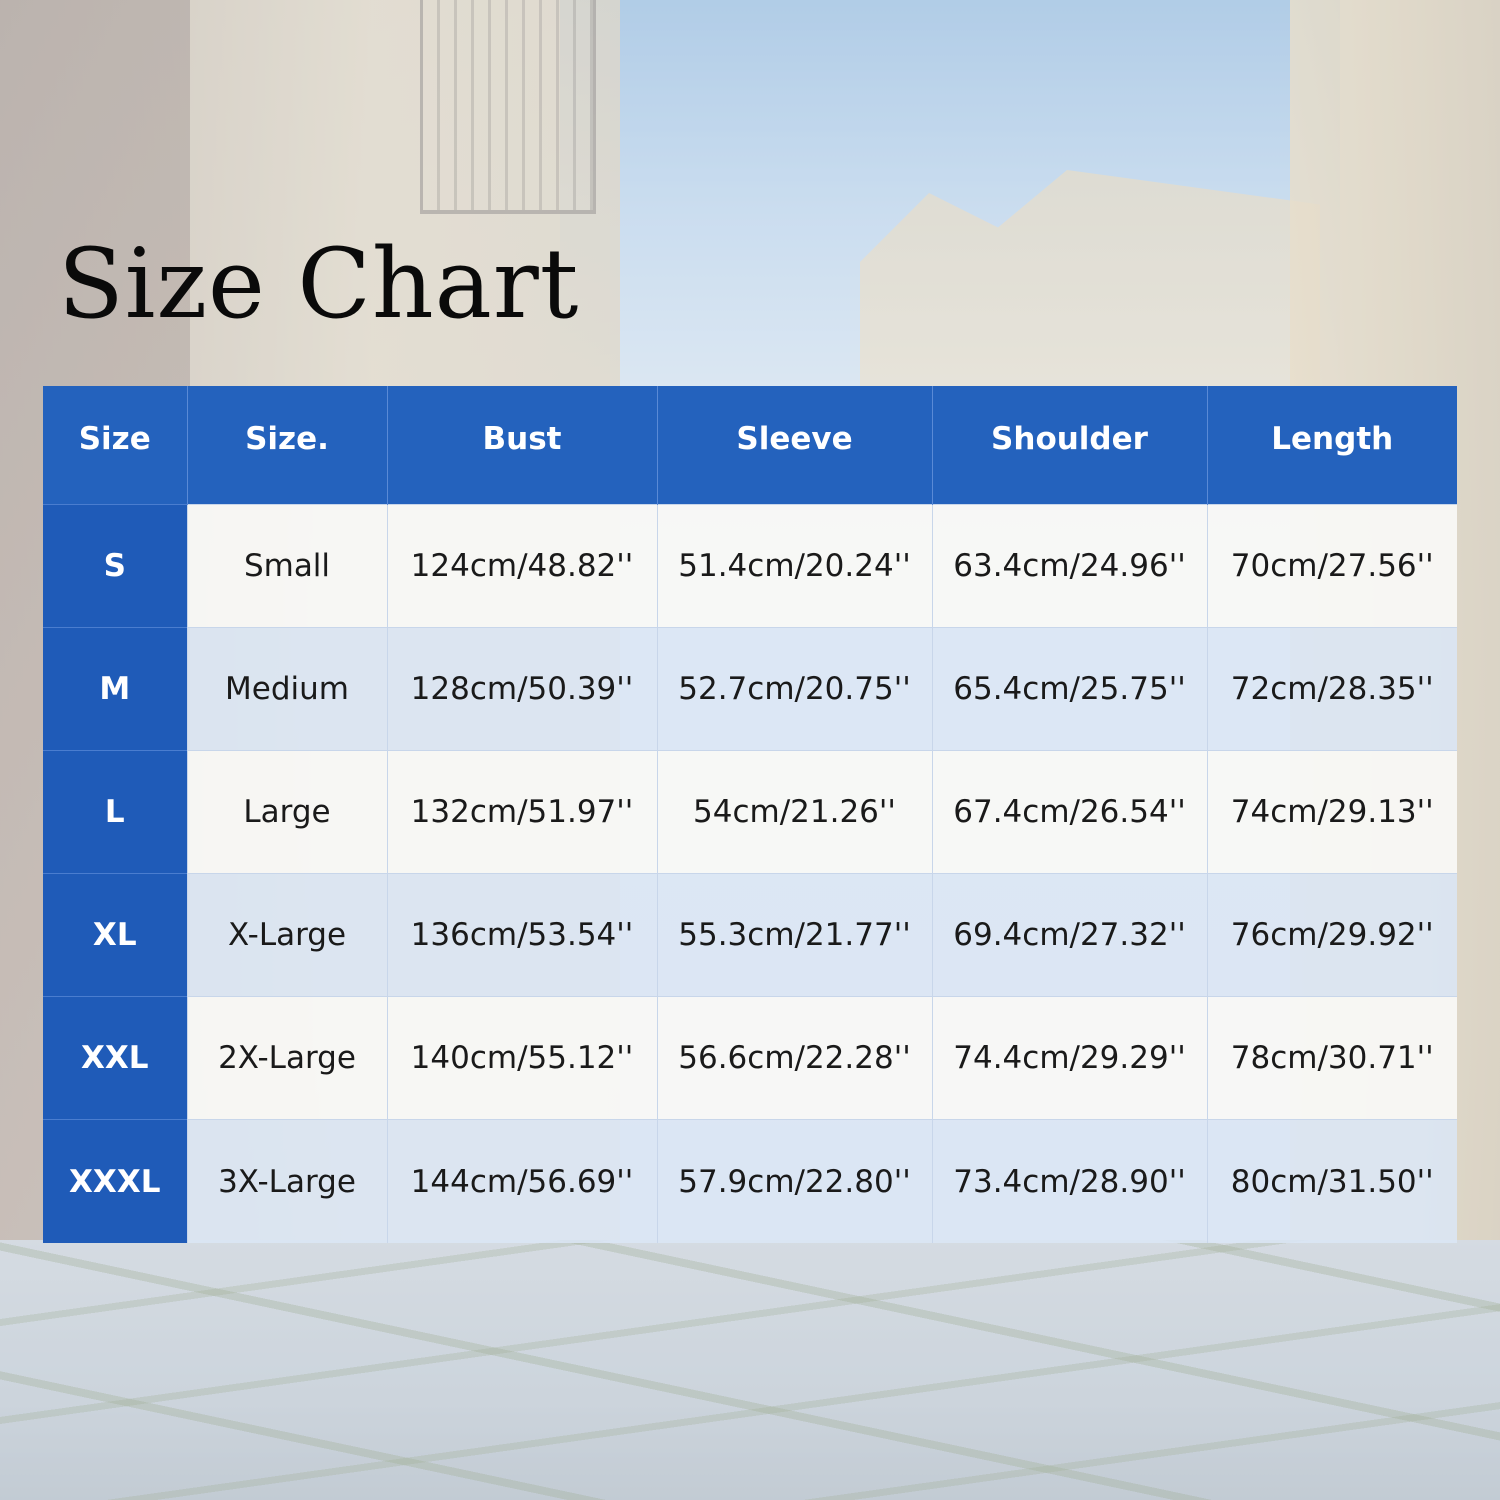 The image size is (1500, 1500). What do you see at coordinates (1331, 1058) in the screenshot?
I see `length-cell: 78cm/30.71''` at bounding box center [1331, 1058].